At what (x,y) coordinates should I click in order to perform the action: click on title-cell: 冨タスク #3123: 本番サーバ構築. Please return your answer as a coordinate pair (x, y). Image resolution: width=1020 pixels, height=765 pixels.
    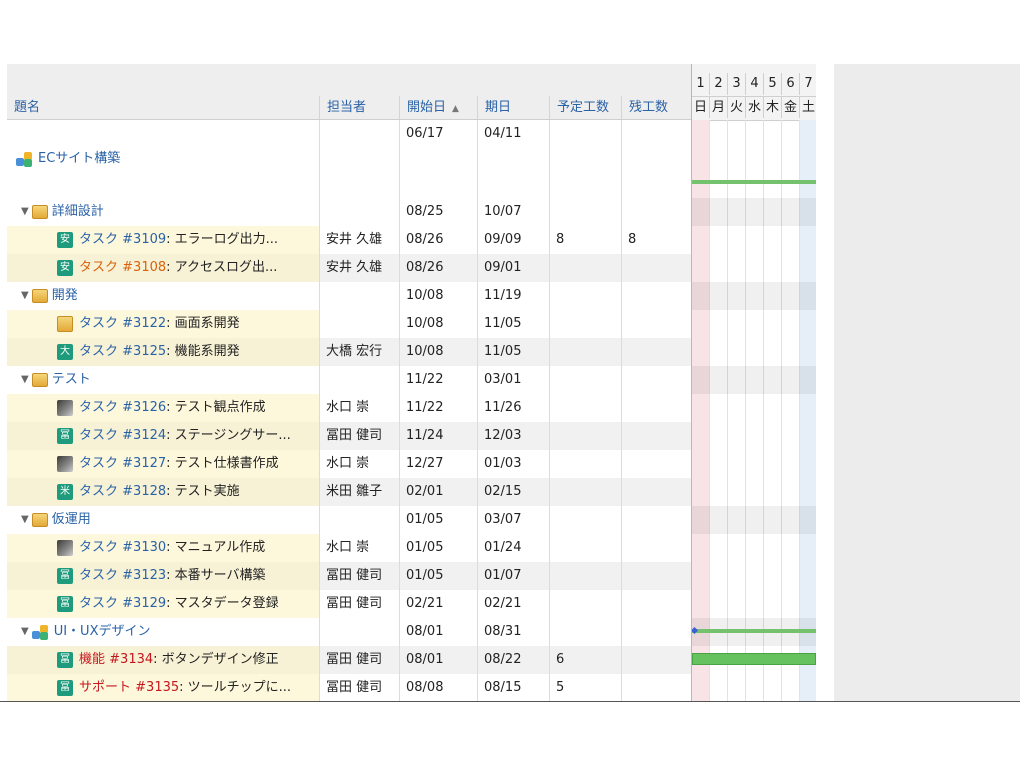
    Looking at the image, I should click on (163, 576).